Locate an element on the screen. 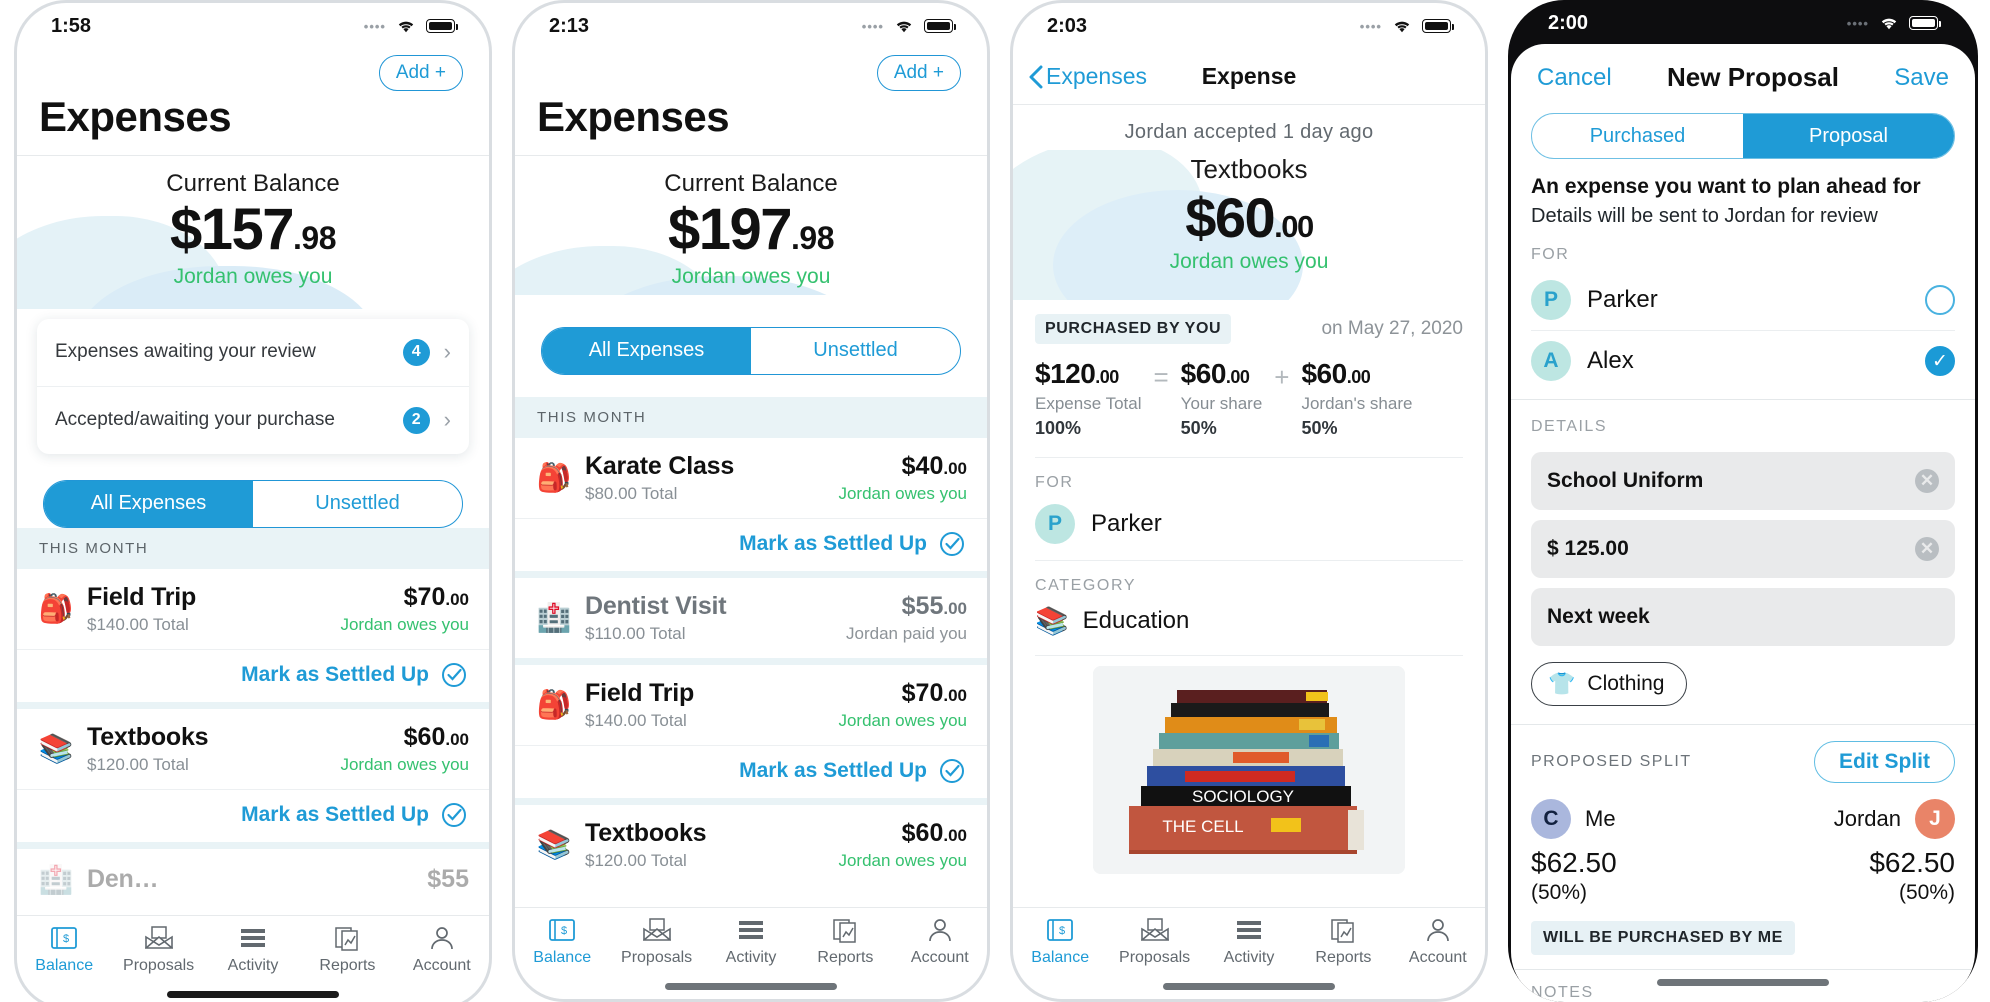 This screenshot has width=1990, height=1002. for-person-name: Parker is located at coordinates (1126, 523).